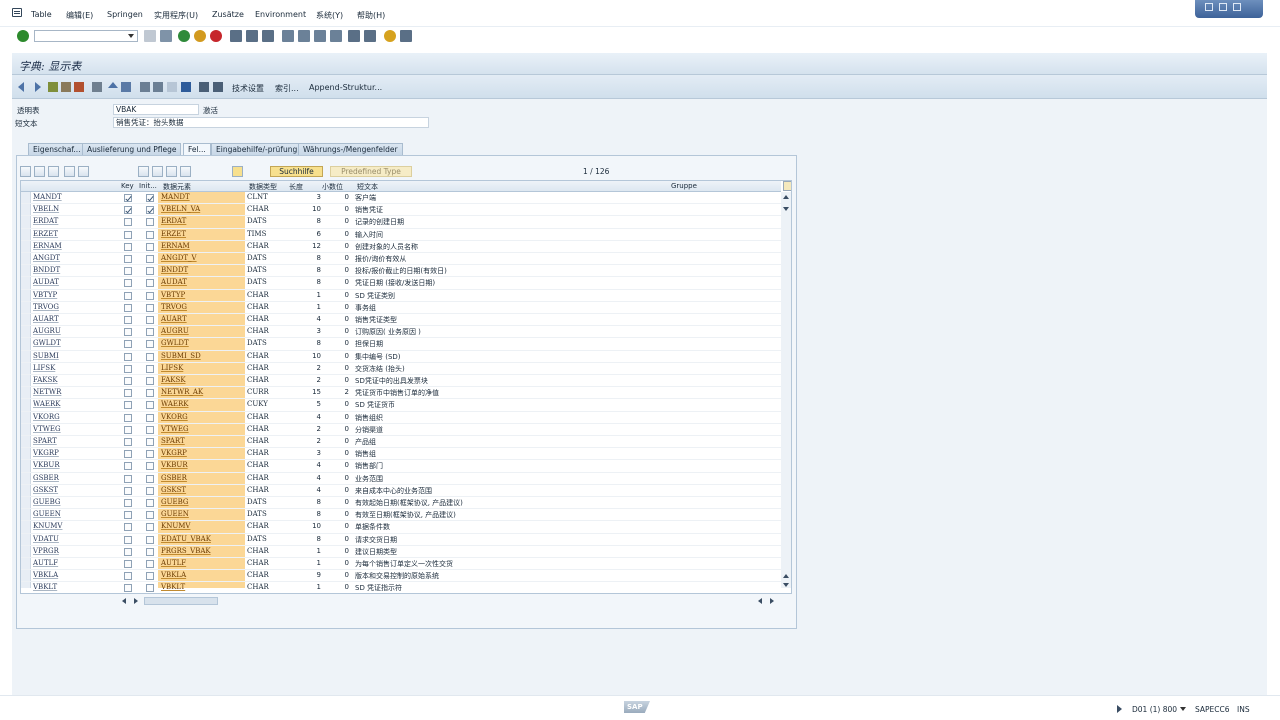  What do you see at coordinates (173, 295) in the screenshot?
I see `data-element: VBTYP` at bounding box center [173, 295].